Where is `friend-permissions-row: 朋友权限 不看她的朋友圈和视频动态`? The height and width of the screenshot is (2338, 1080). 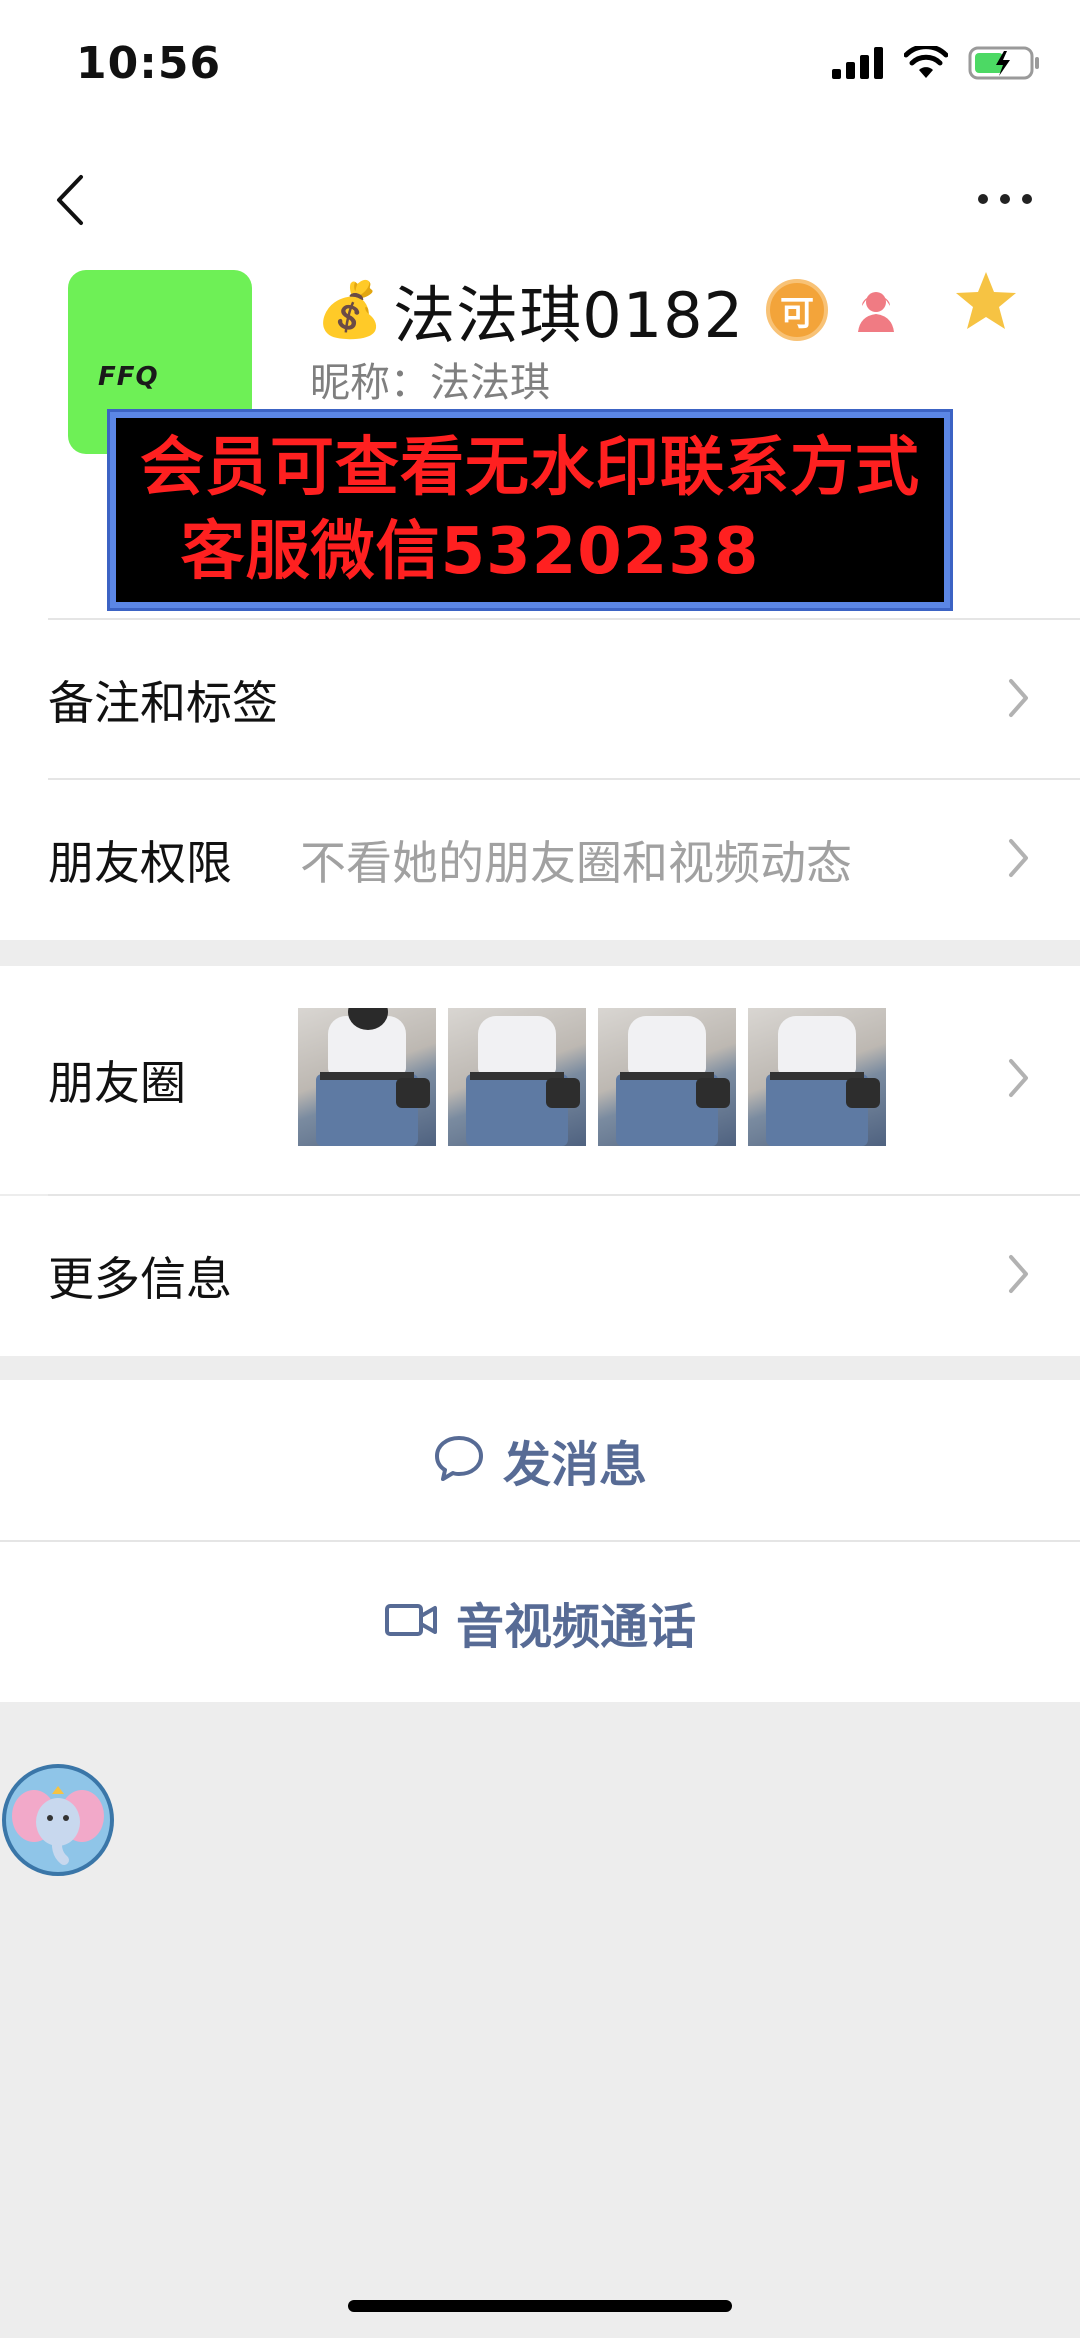 friend-permissions-row: 朋友权限 不看她的朋友圈和视频动态 is located at coordinates (540, 860).